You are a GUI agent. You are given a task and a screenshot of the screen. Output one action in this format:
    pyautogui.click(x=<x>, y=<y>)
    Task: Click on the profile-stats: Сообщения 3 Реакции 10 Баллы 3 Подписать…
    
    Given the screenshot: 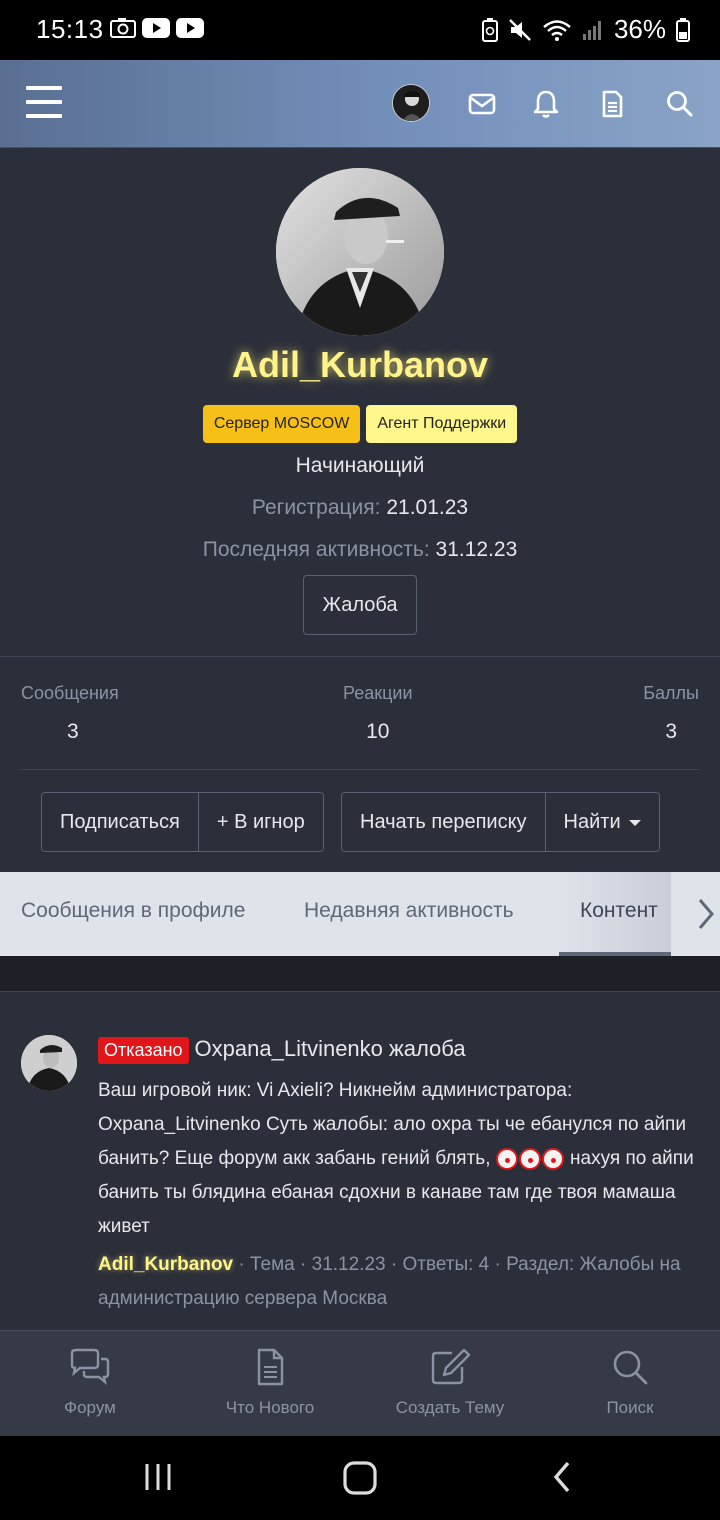 What is the action you would take?
    pyautogui.click(x=360, y=763)
    